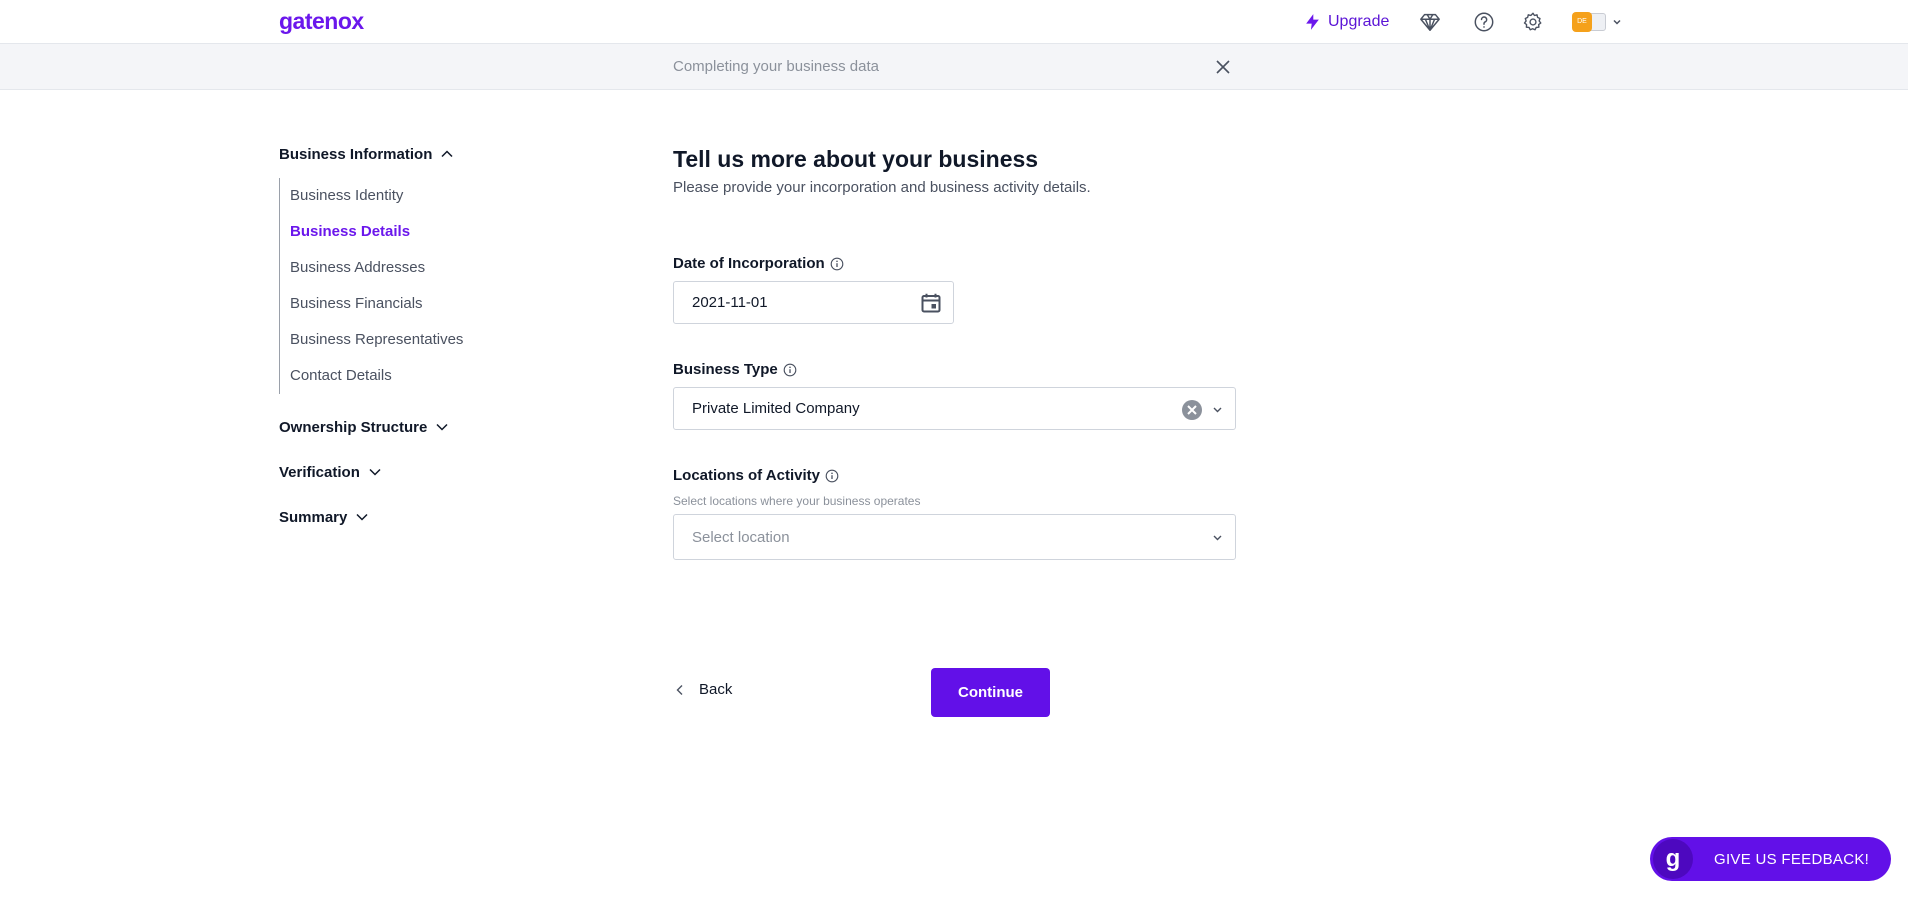  Describe the element at coordinates (954, 67) in the screenshot. I see `progress-header: Completing your business data` at that location.